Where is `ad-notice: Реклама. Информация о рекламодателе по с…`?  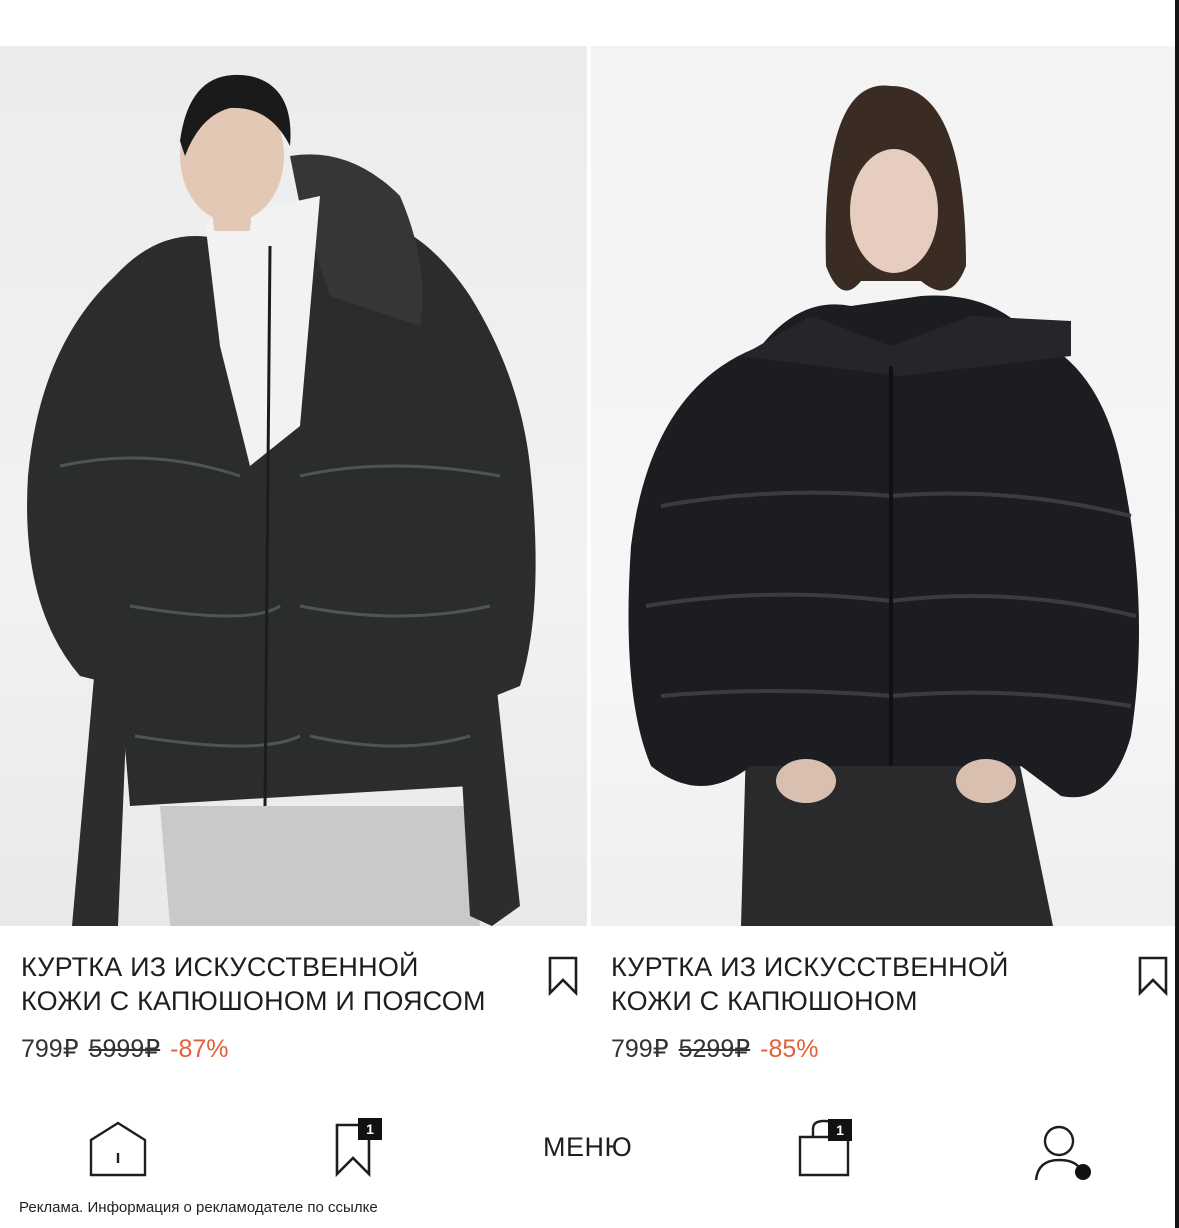
ad-notice: Реклама. Информация о рекламодателе по с… is located at coordinates (198, 1207).